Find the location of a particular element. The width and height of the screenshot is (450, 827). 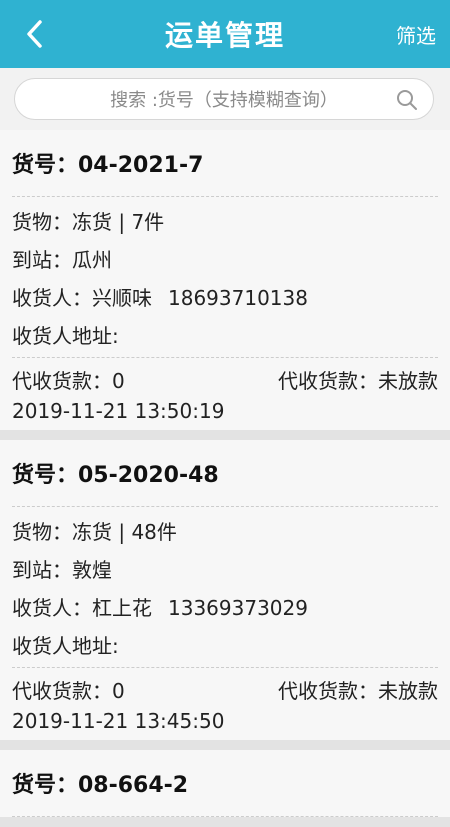

search-input: 搜索 :货号（支持模糊查询） is located at coordinates (224, 99).